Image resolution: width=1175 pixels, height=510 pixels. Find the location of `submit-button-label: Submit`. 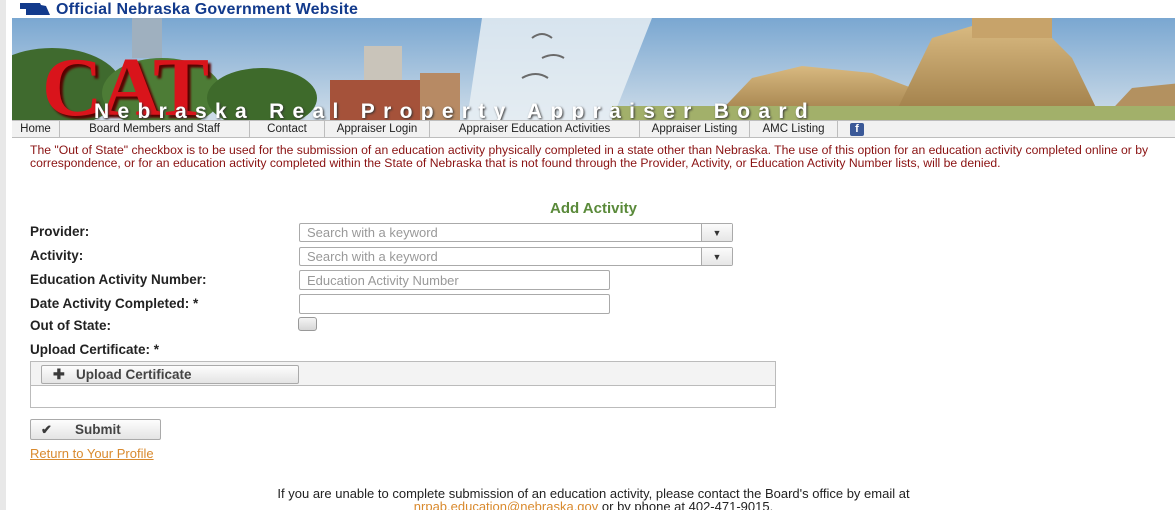

submit-button-label: Submit is located at coordinates (98, 429).